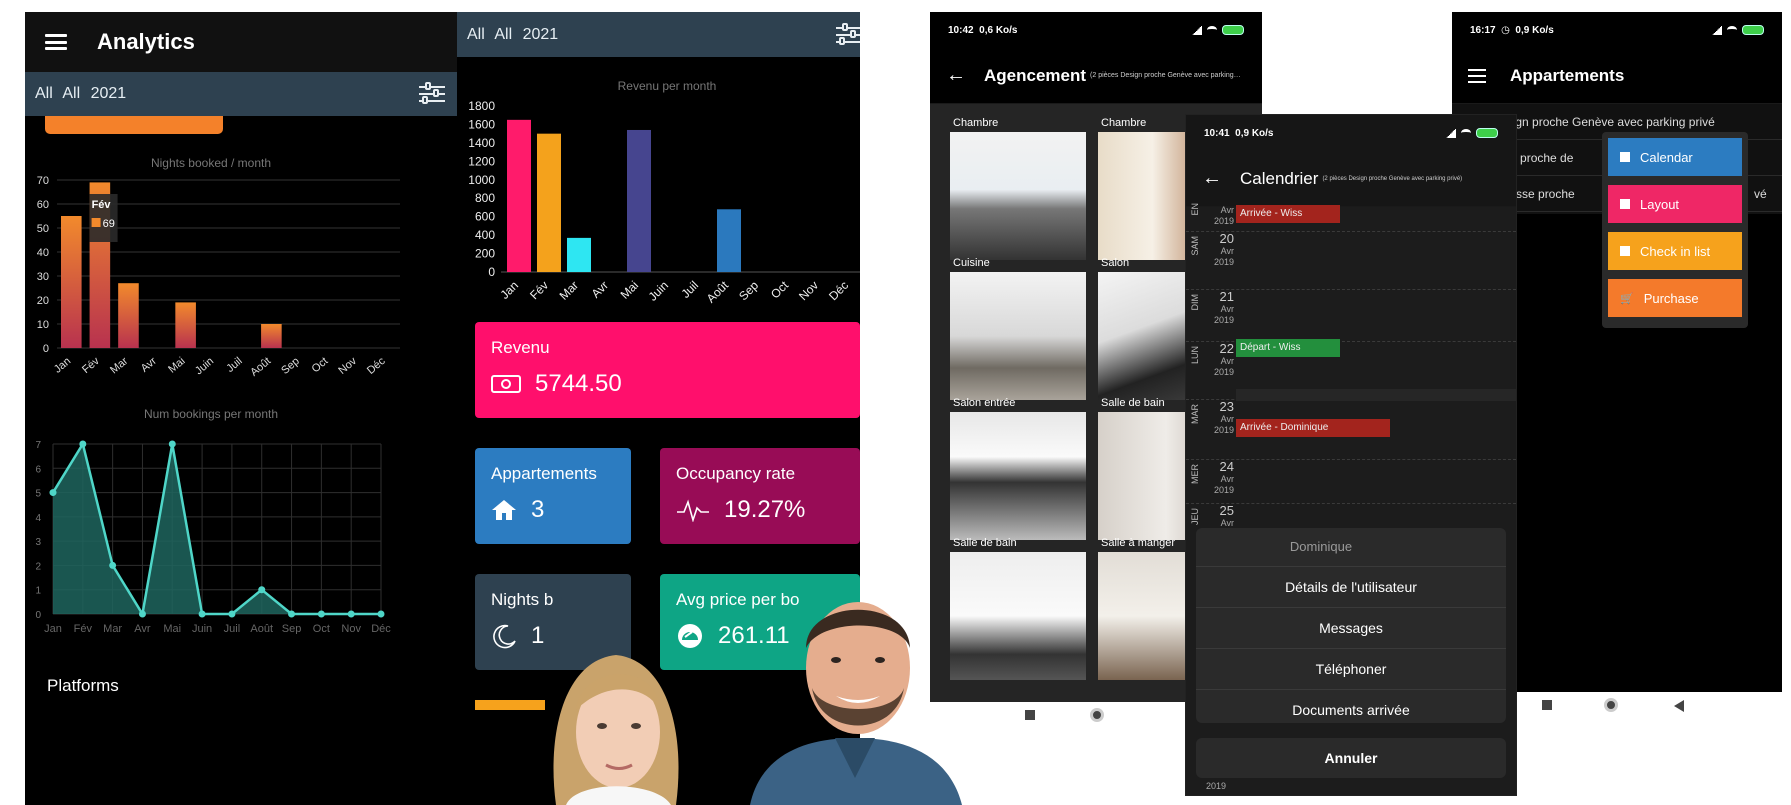  Describe the element at coordinates (1018, 476) in the screenshot. I see `room-photo` at that location.